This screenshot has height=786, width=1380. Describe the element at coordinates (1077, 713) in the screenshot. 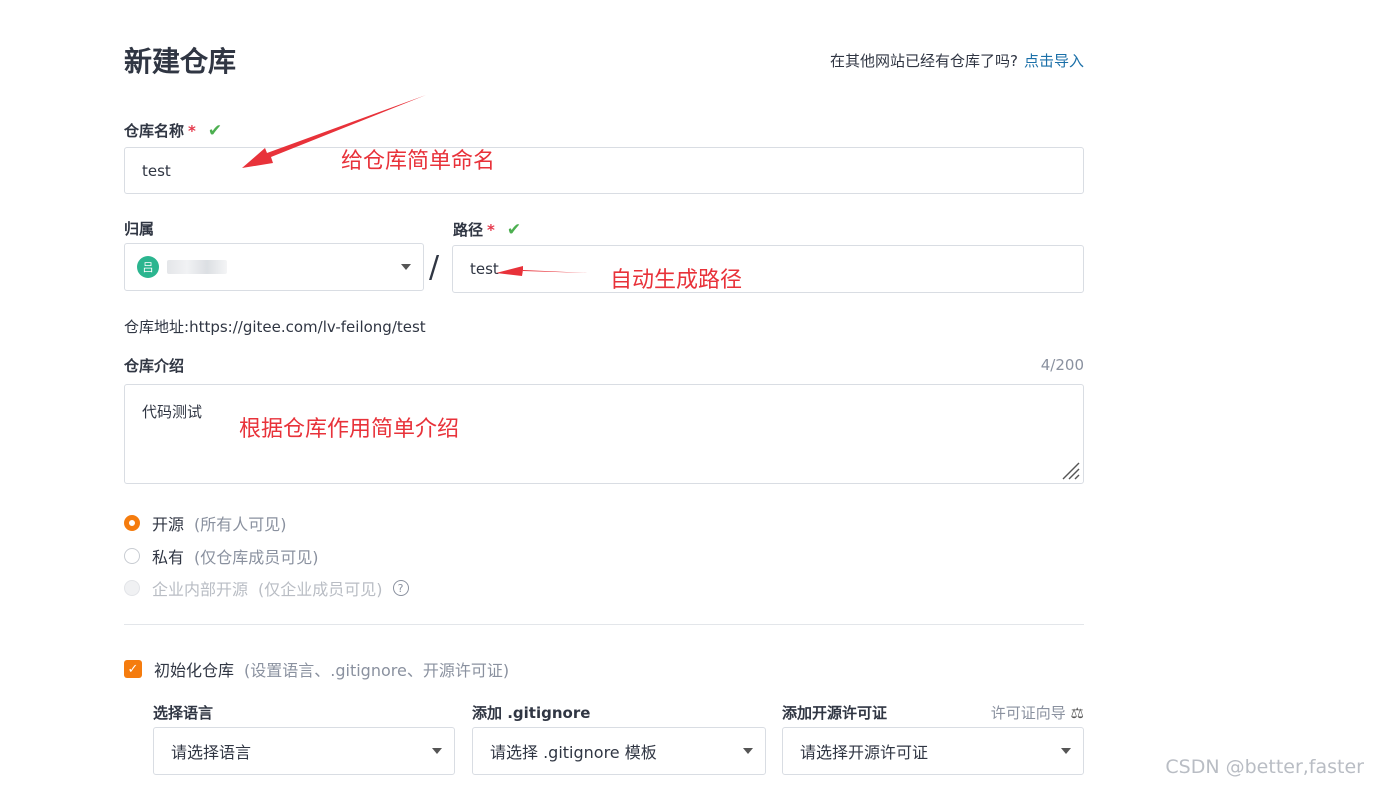

I see `scale-icon: ⚖` at that location.